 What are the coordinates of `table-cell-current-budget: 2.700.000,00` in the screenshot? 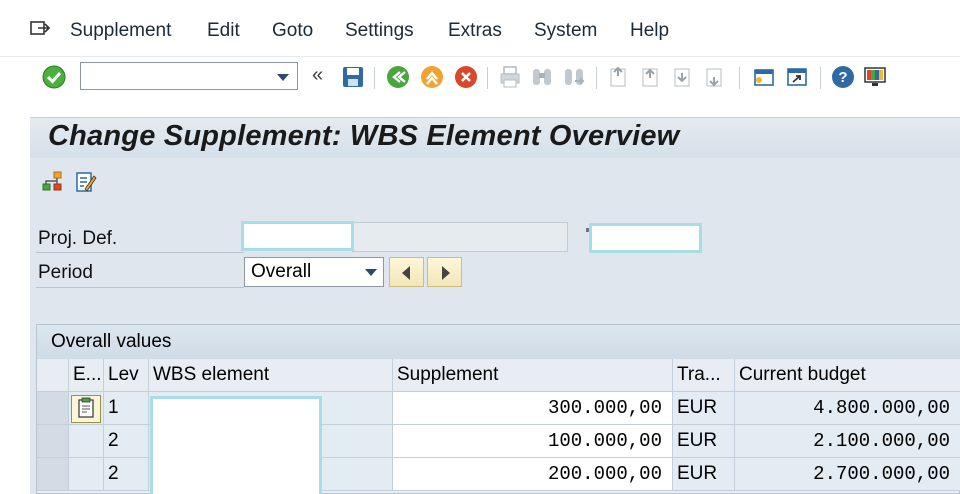 It's located at (847, 474).